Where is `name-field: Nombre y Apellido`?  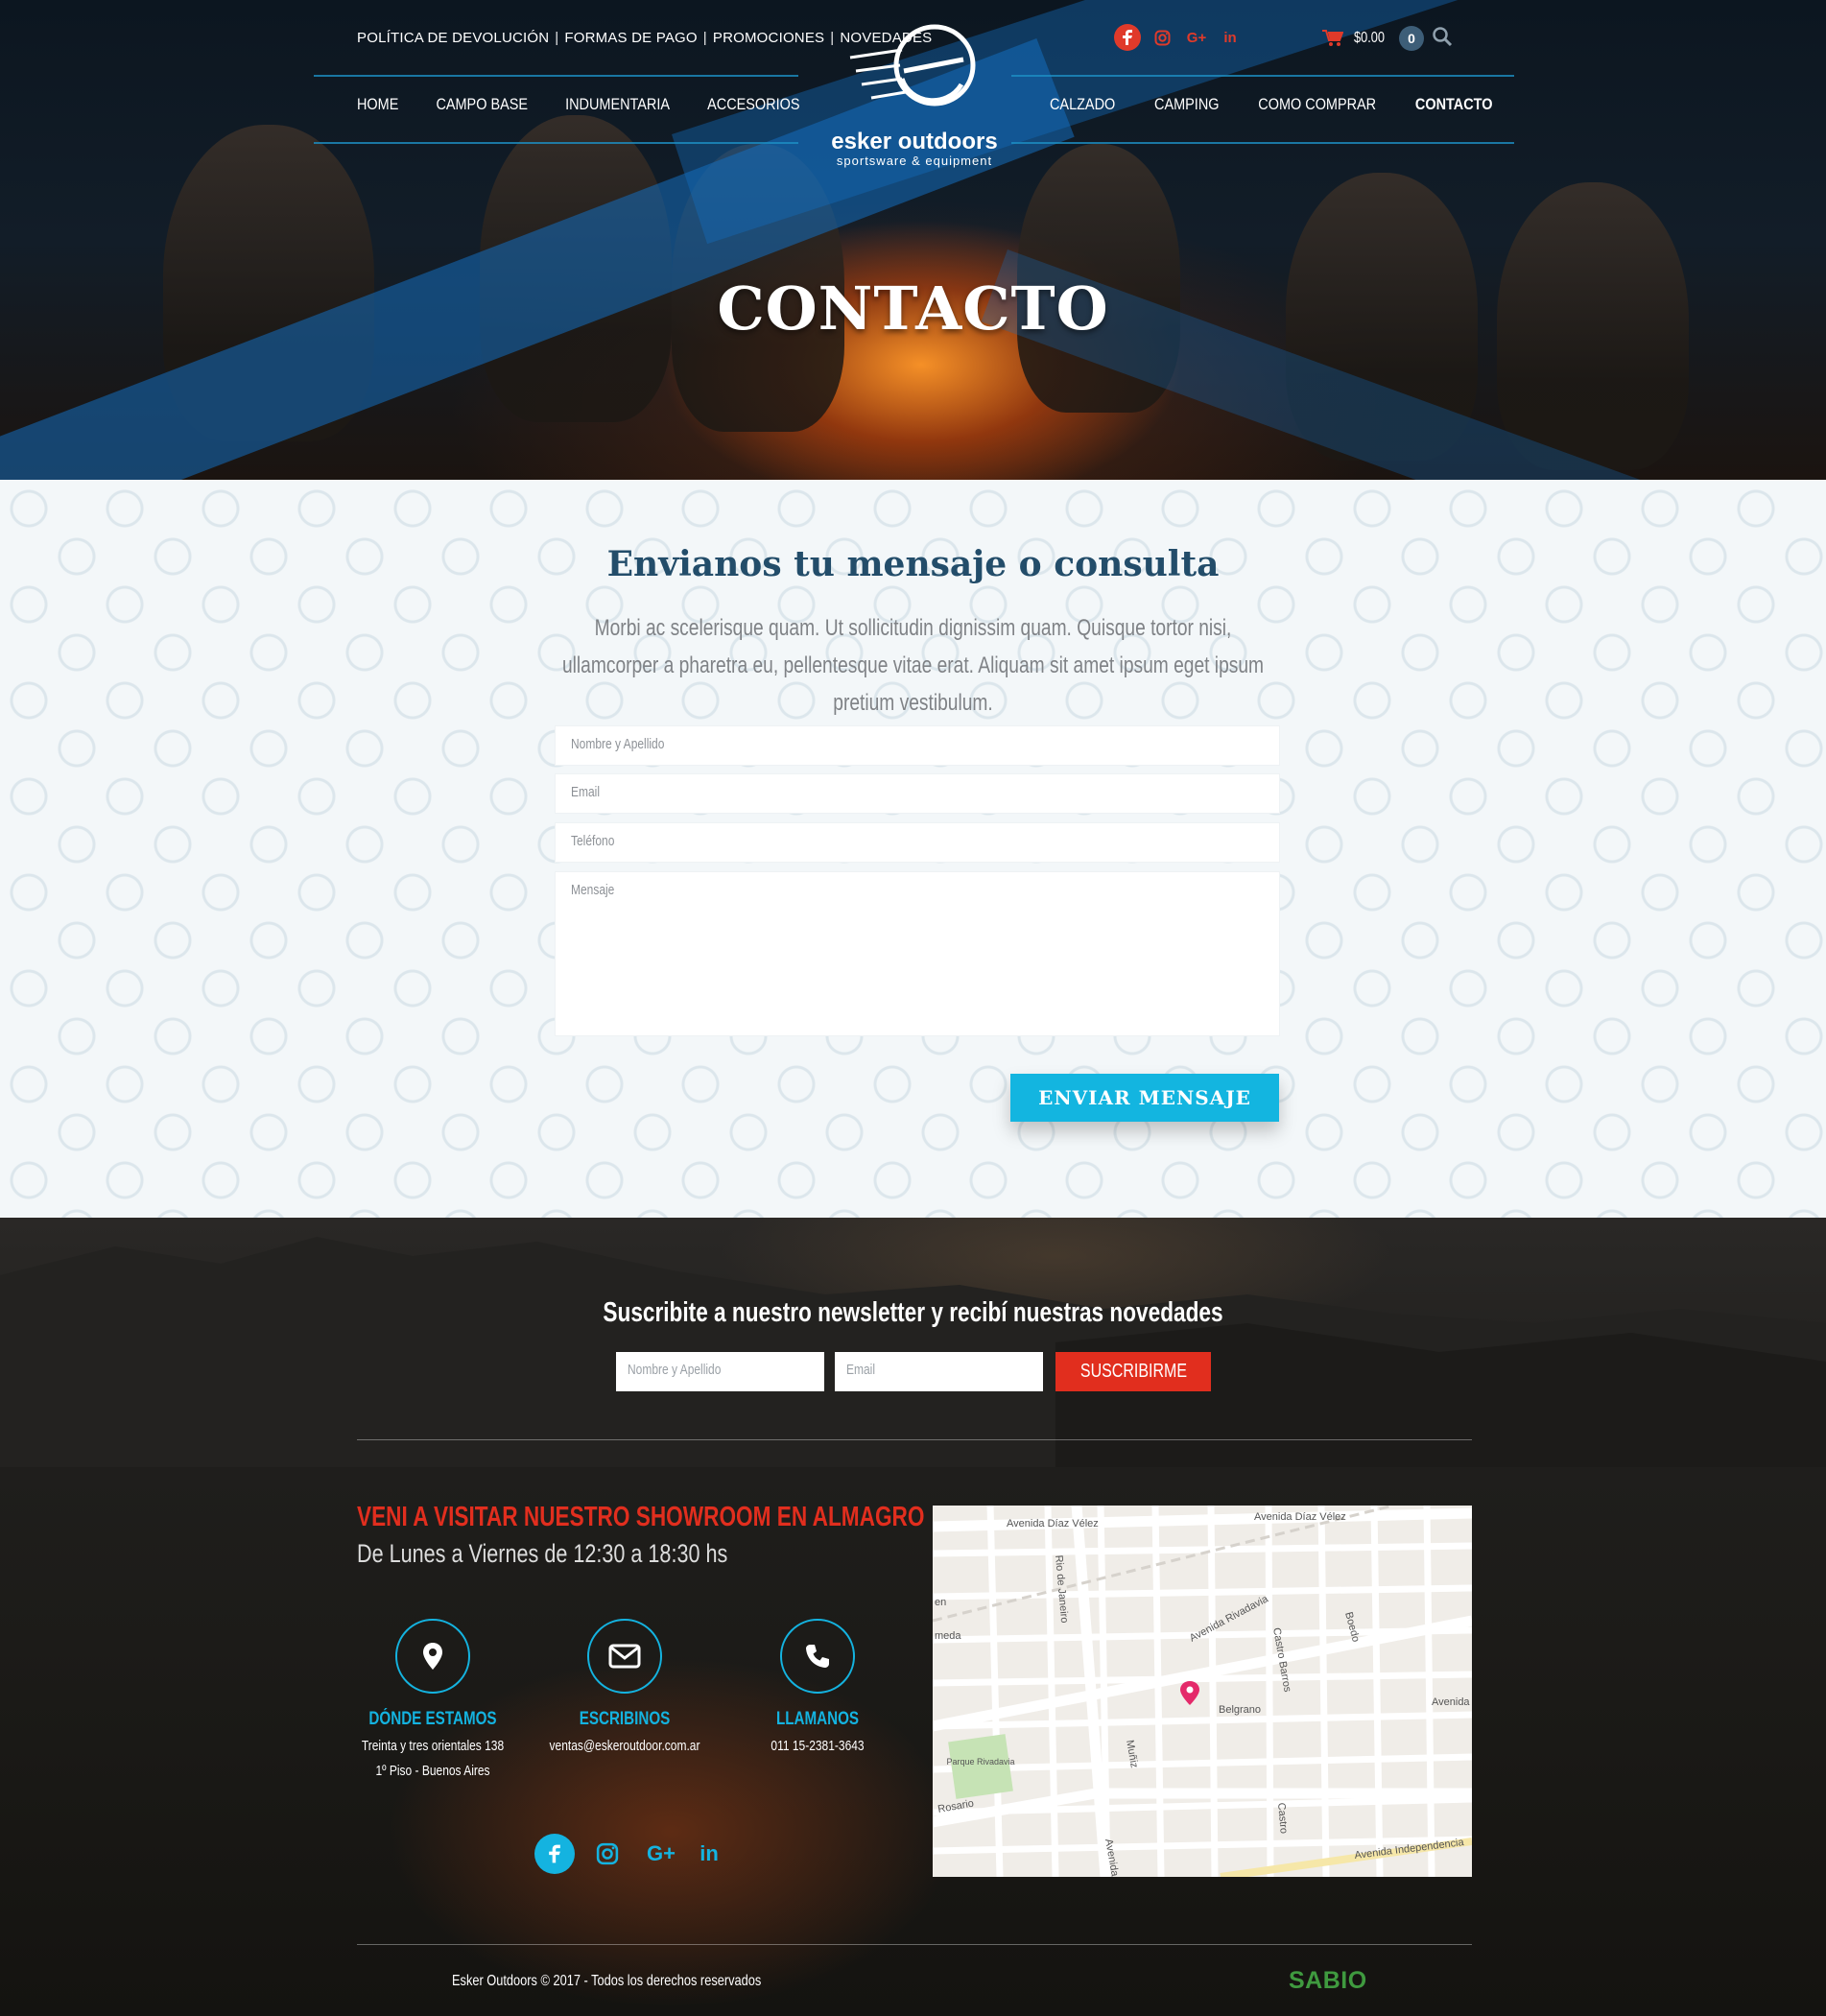
name-field: Nombre y Apellido is located at coordinates (917, 745).